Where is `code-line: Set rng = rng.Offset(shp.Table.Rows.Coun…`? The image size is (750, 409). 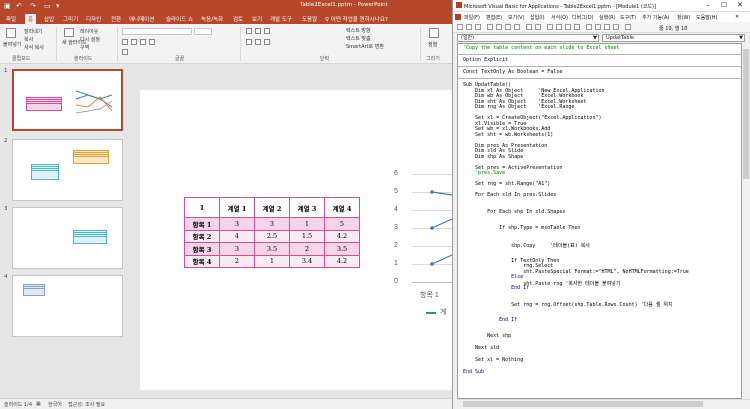 code-line: Set rng = rng.Offset(shp.Table.Rows.Coun… is located at coordinates (567, 304).